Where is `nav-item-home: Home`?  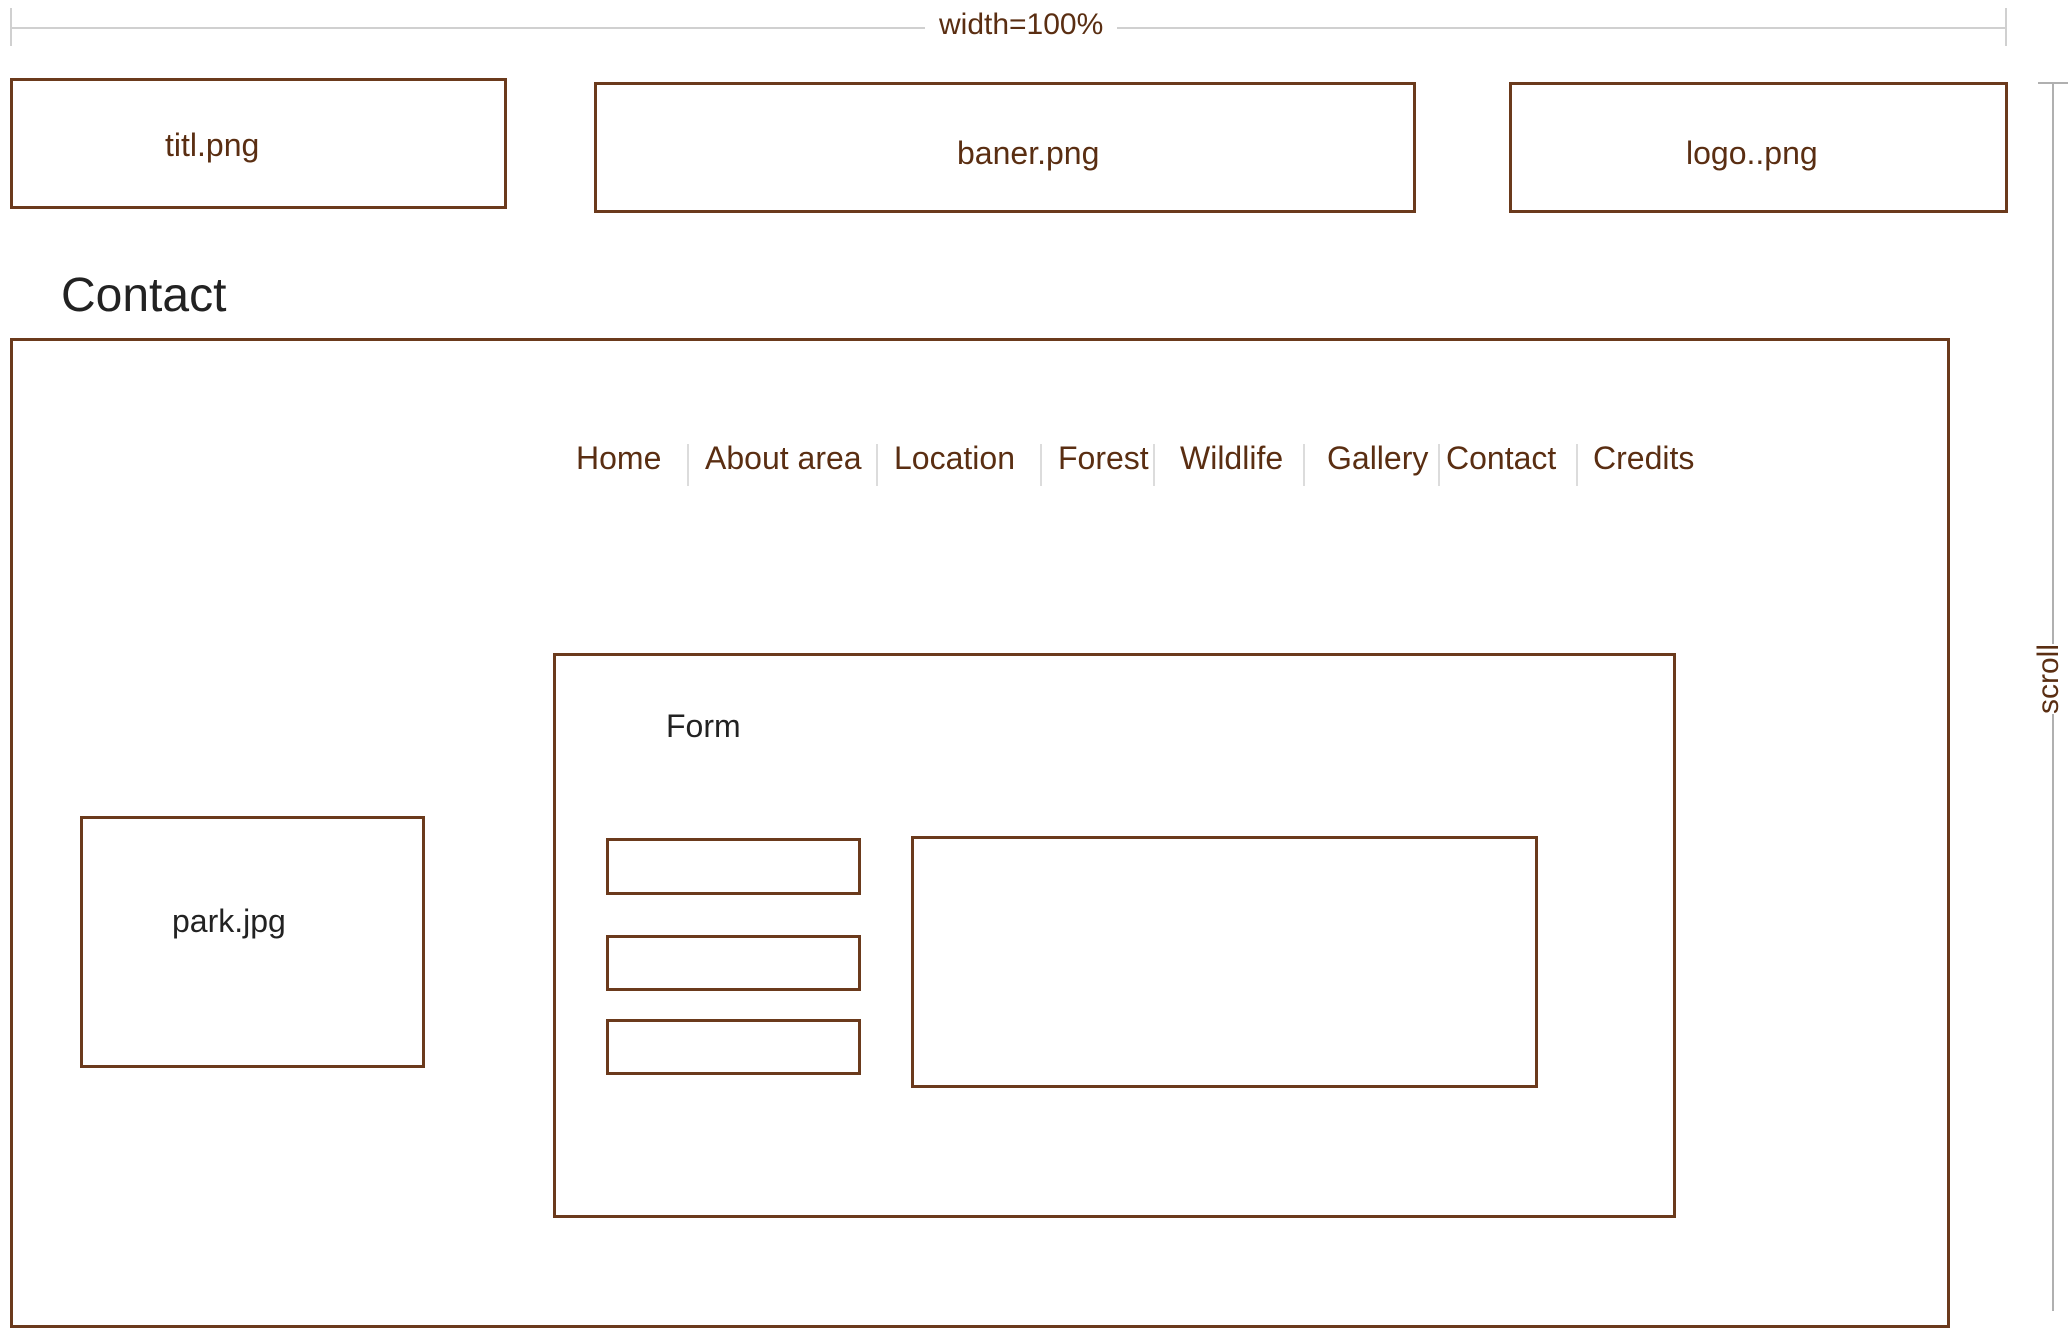
nav-item-home: Home is located at coordinates (618, 458).